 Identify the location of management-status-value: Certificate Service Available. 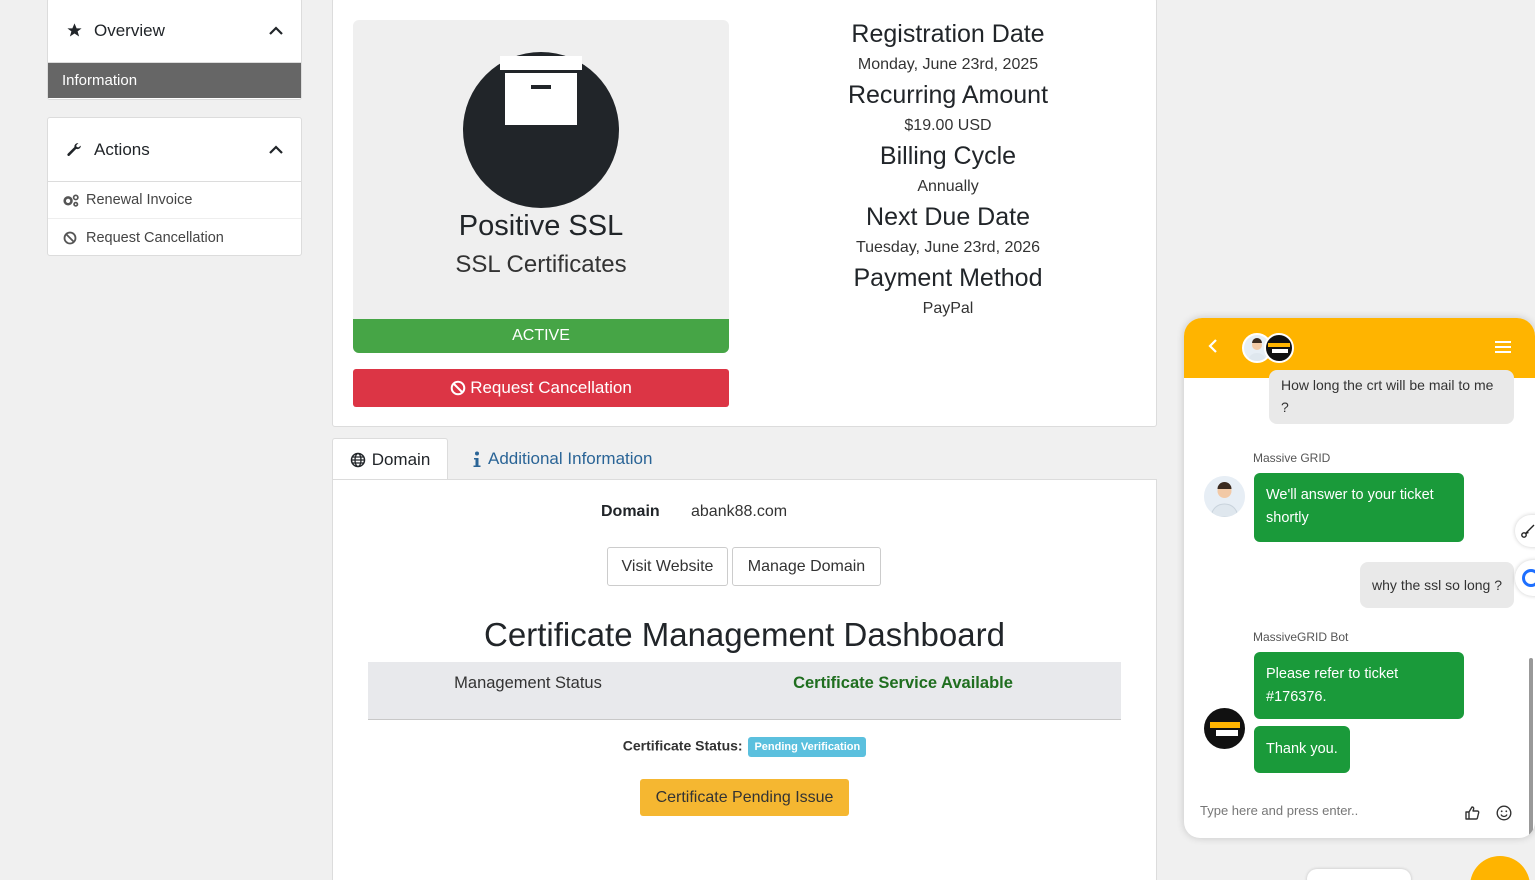
(903, 683).